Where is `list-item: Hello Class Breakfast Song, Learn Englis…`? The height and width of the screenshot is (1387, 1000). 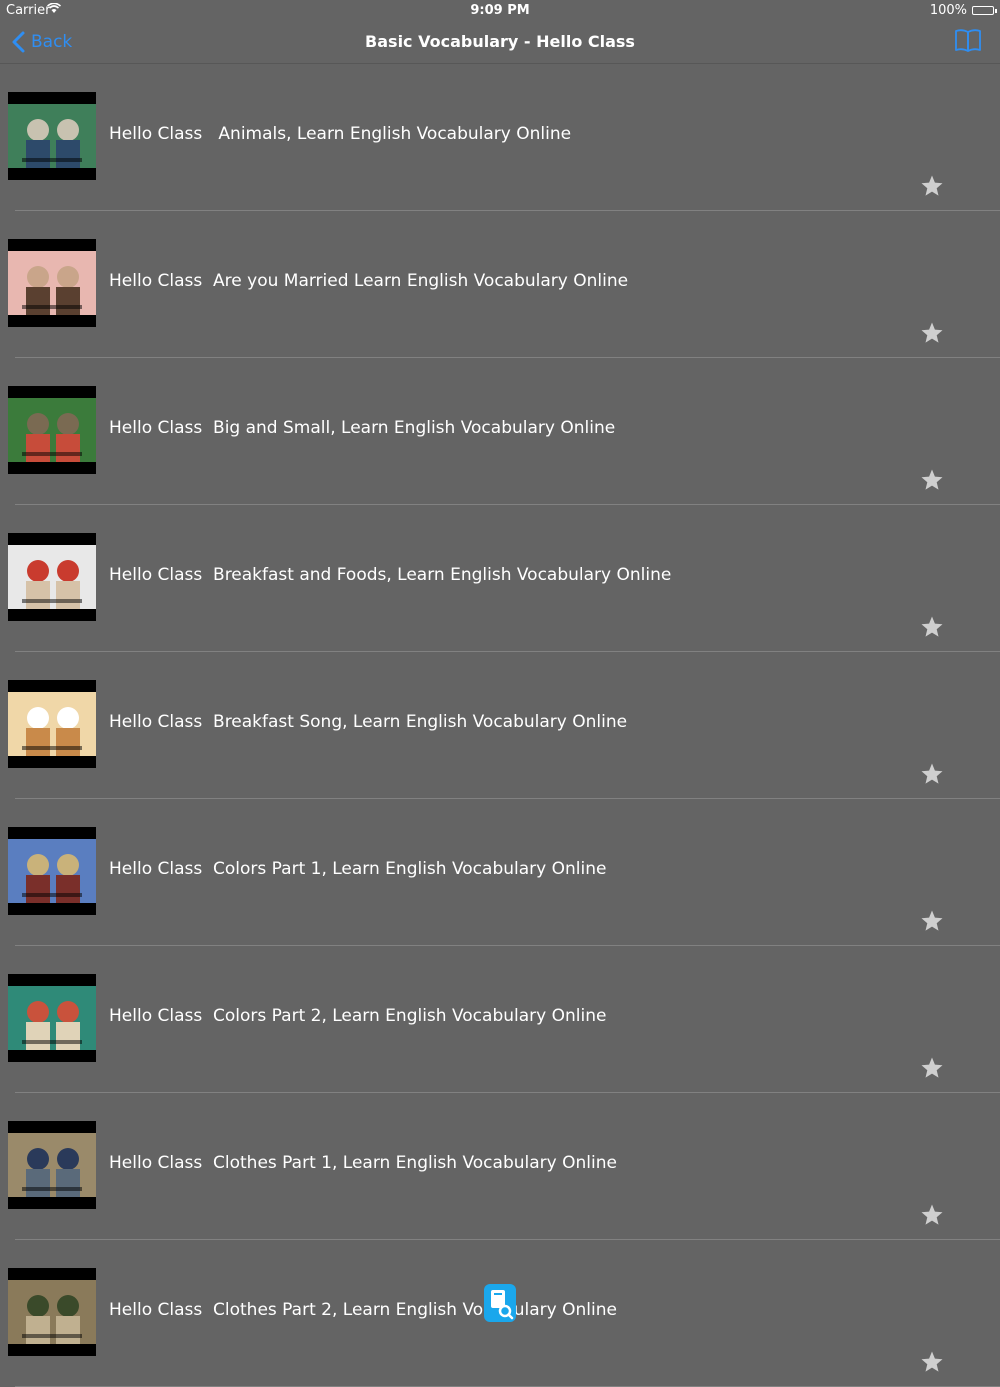
list-item: Hello Class Breakfast Song, Learn Englis… is located at coordinates (504, 725).